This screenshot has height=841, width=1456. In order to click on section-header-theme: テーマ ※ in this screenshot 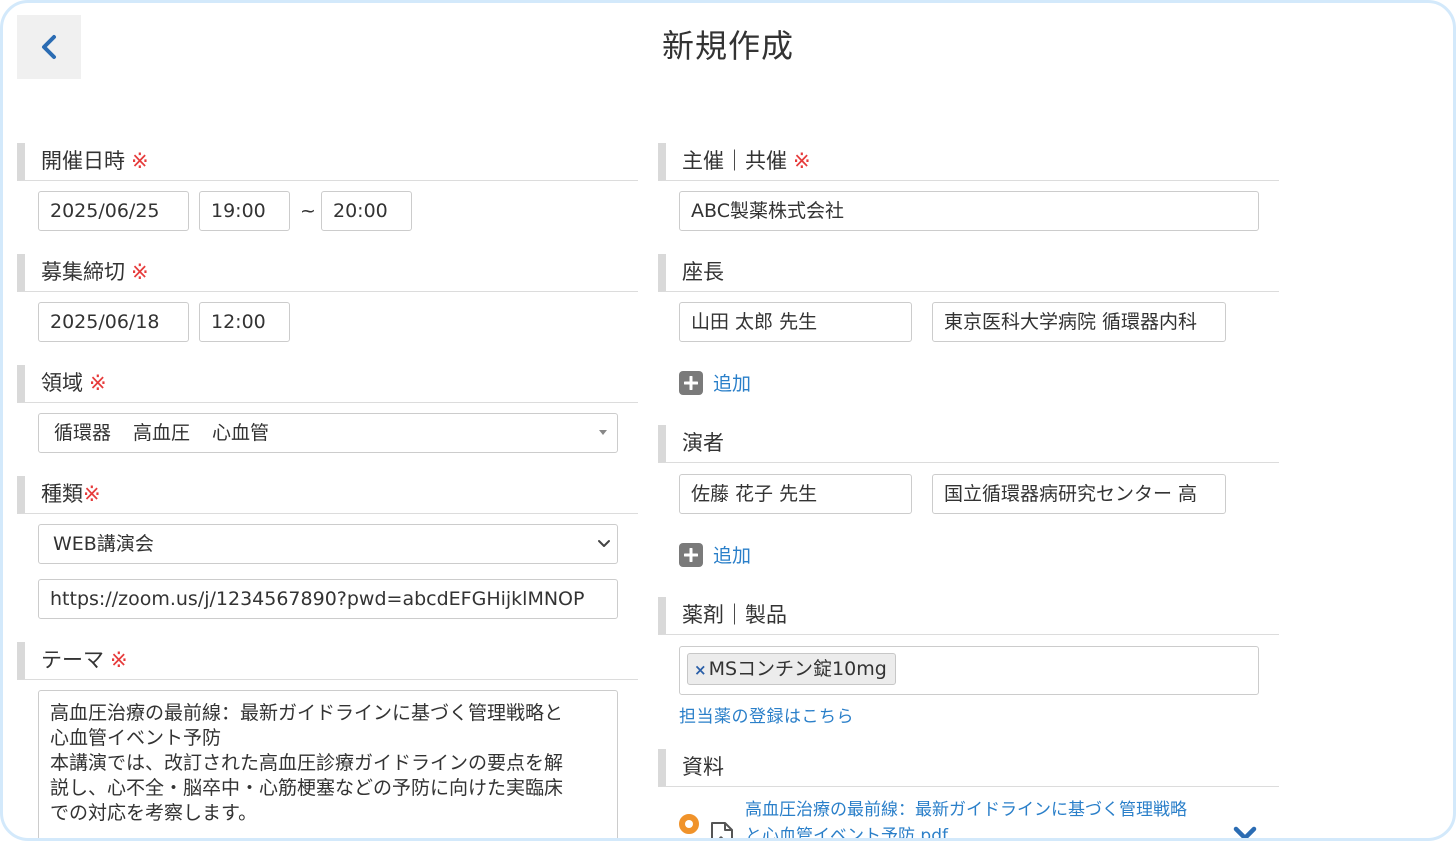, I will do `click(327, 661)`.